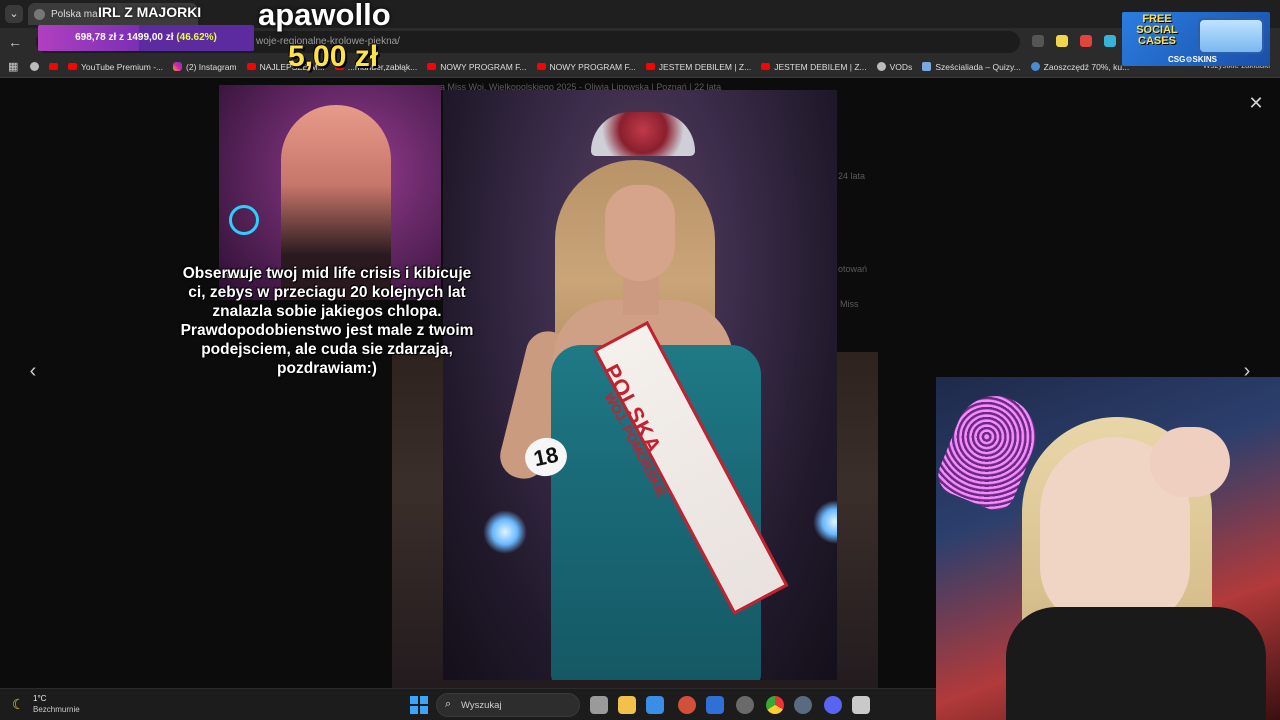  What do you see at coordinates (150, 12) in the screenshot?
I see `stream-title: IRL Z MAJORKI` at bounding box center [150, 12].